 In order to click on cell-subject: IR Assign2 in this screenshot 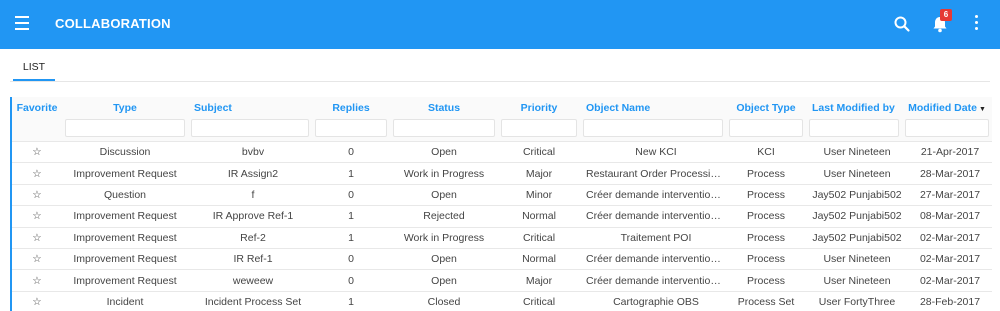, I will do `click(250, 173)`.